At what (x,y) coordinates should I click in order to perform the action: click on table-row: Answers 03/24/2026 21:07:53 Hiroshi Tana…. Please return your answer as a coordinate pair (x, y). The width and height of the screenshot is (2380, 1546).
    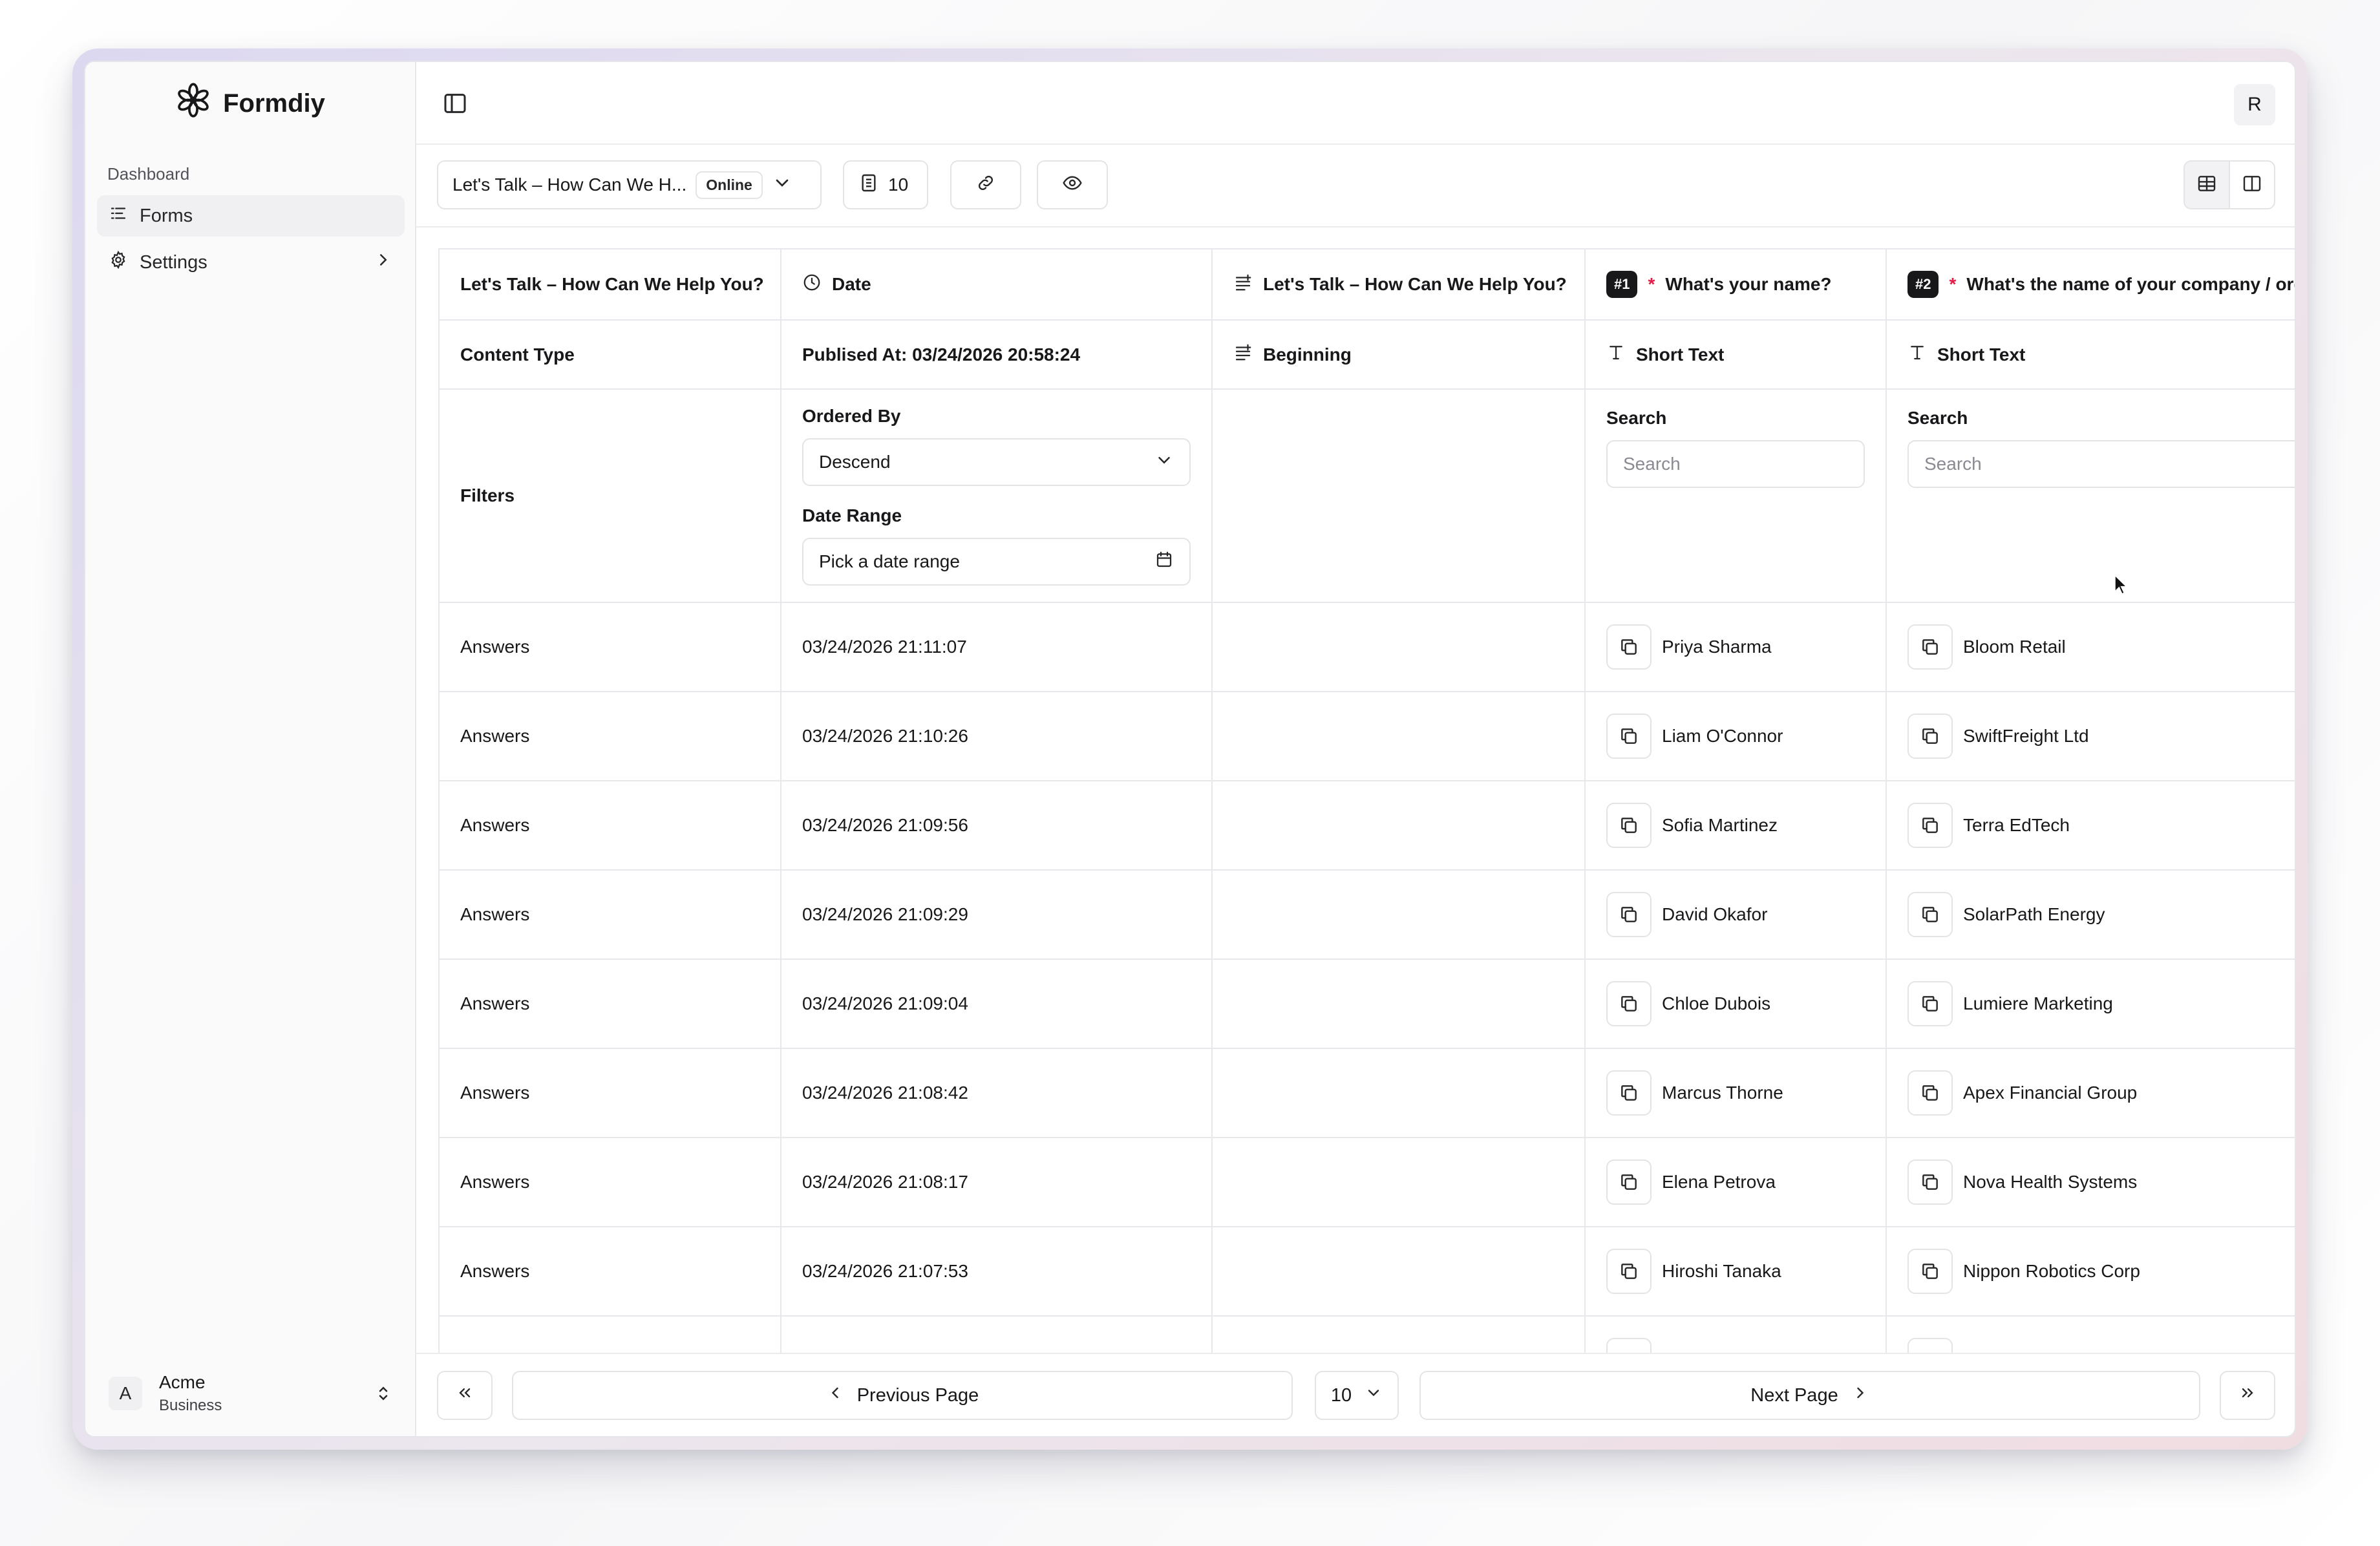
    Looking at the image, I should click on (1366, 1271).